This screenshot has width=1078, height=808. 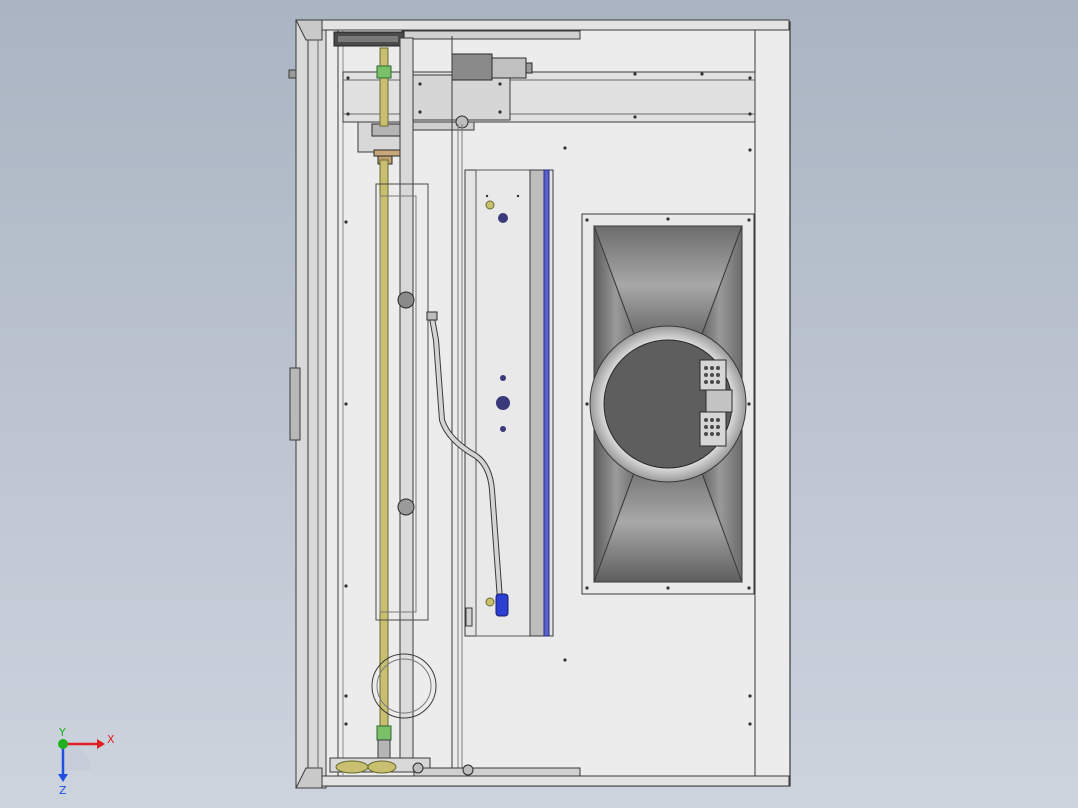 I want to click on exhaust-fan-unit, so click(x=668, y=404).